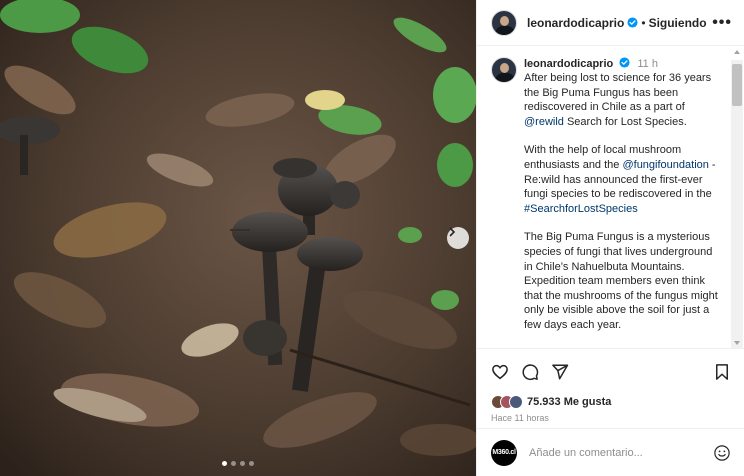  Describe the element at coordinates (647, 64) in the screenshot. I see `post-time: 11 h` at that location.